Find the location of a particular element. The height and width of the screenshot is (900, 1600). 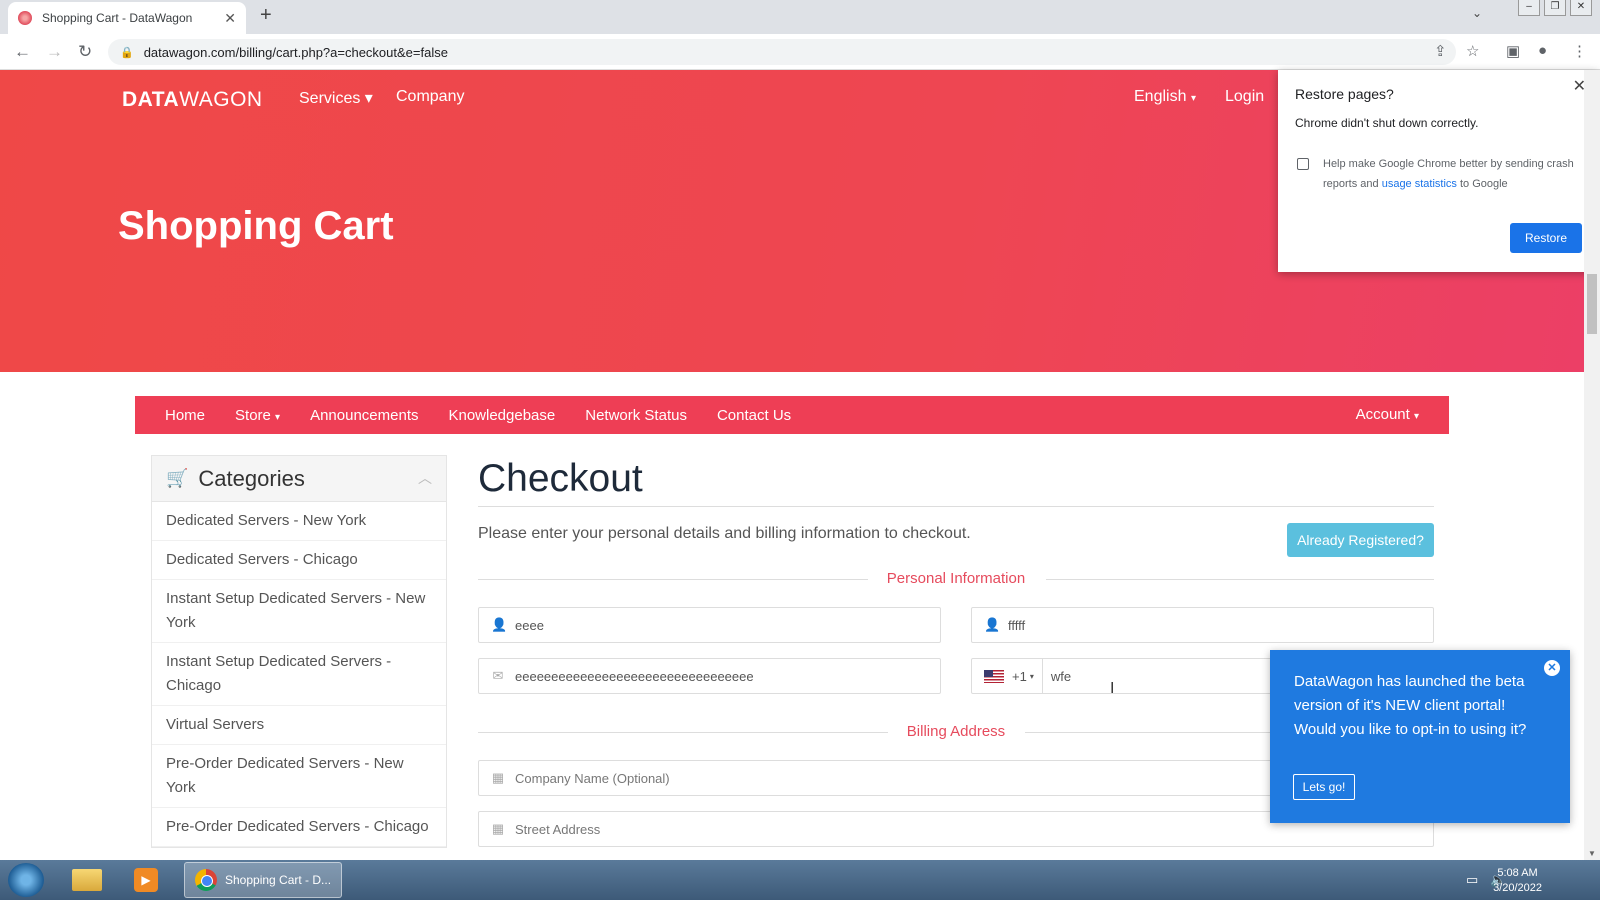

restore-popup-subtitle: Chrome didn't shut down correctly. is located at coordinates (1387, 123).